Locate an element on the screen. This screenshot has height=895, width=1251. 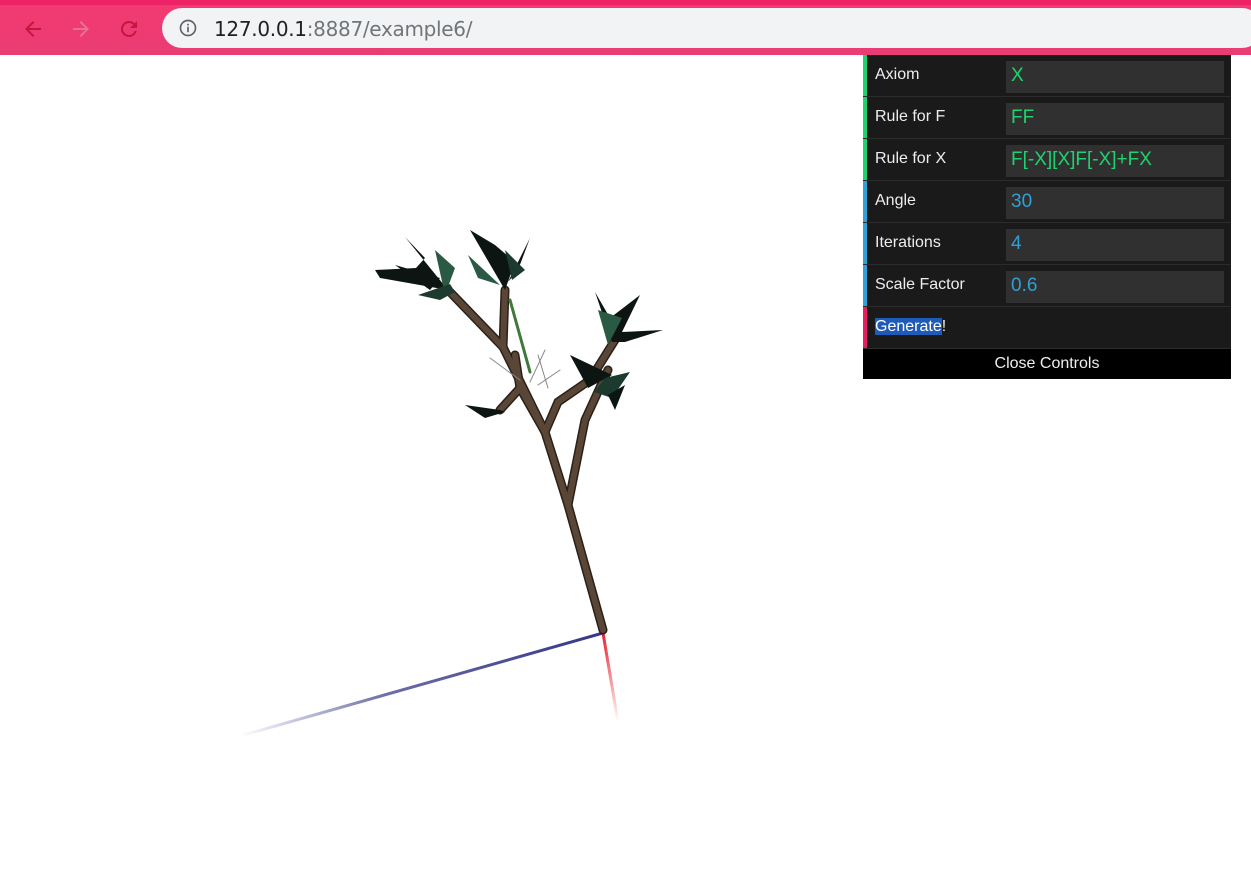
control-label: Angle is located at coordinates (895, 200).